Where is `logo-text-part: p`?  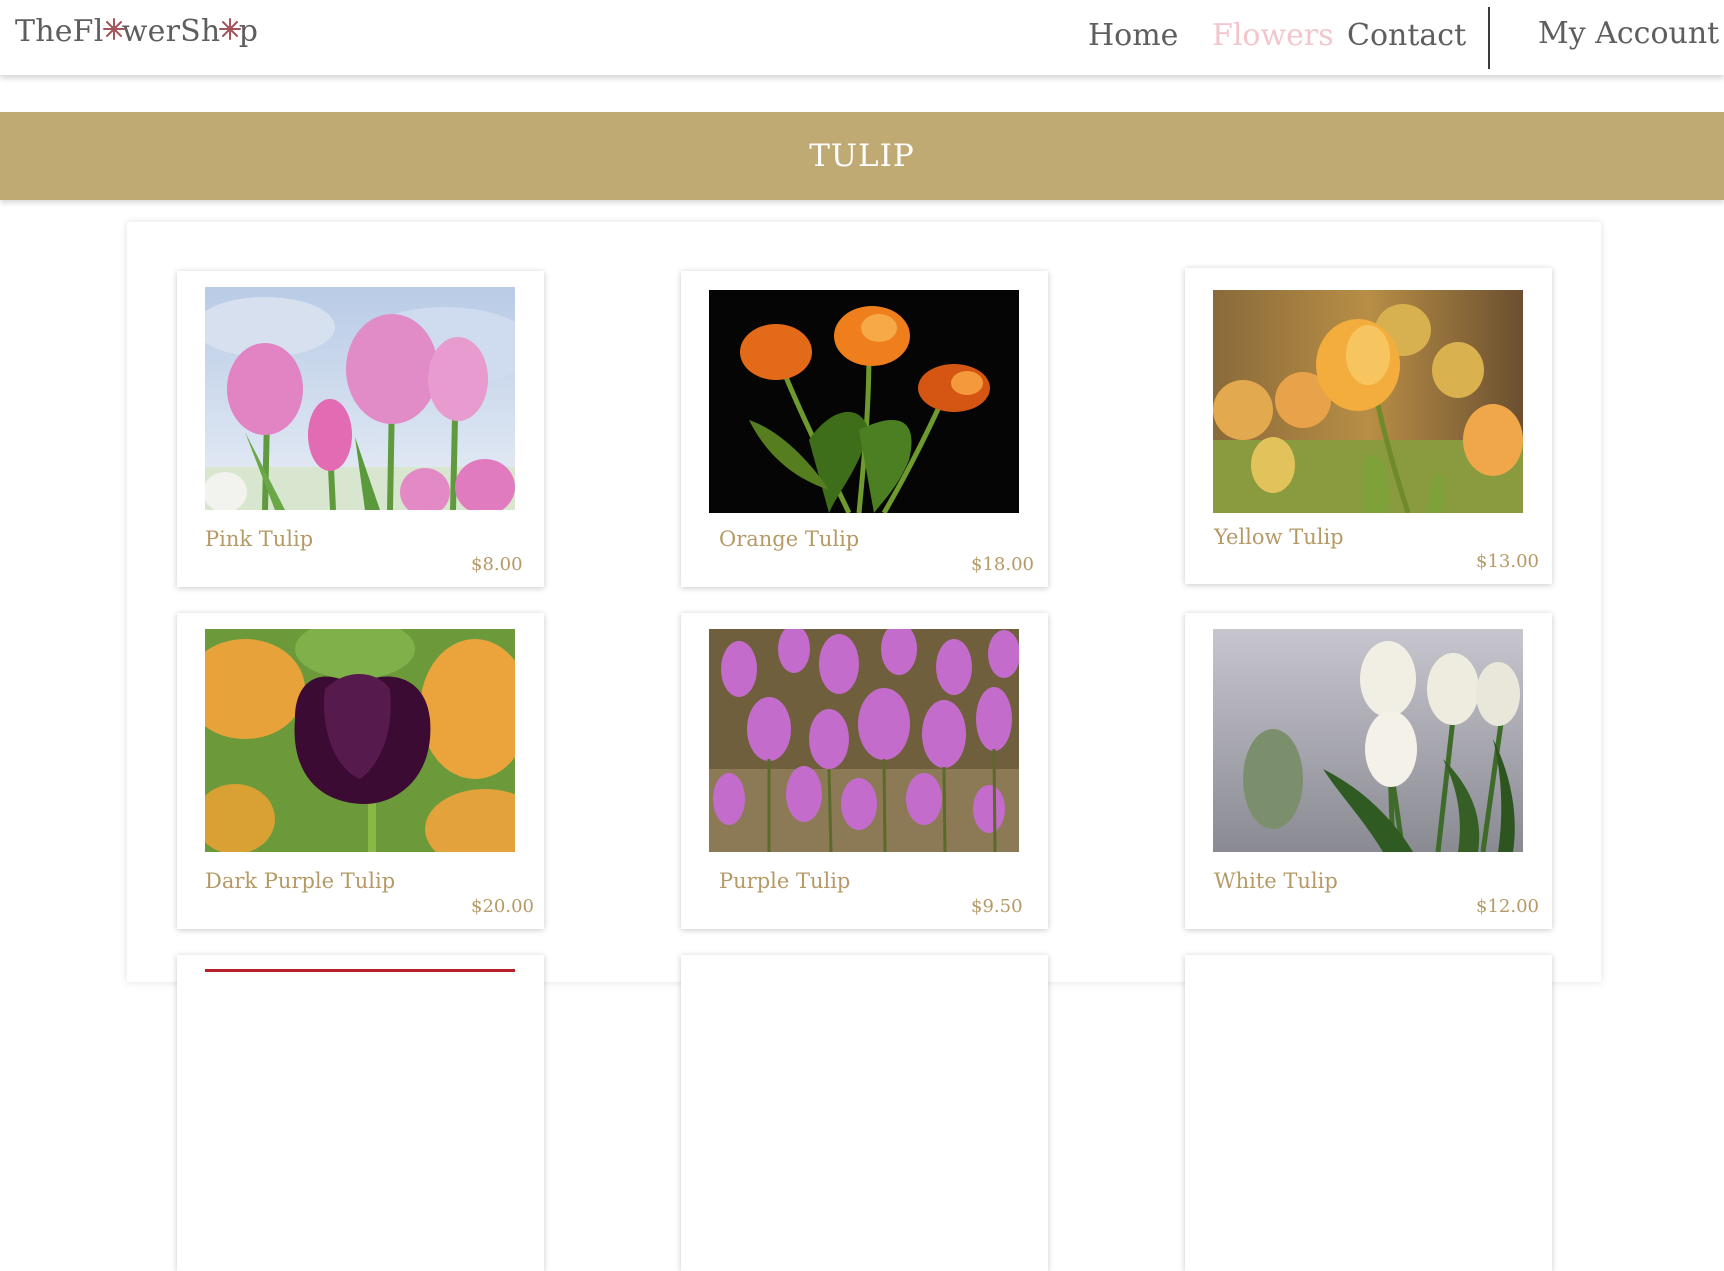 logo-text-part: p is located at coordinates (248, 31).